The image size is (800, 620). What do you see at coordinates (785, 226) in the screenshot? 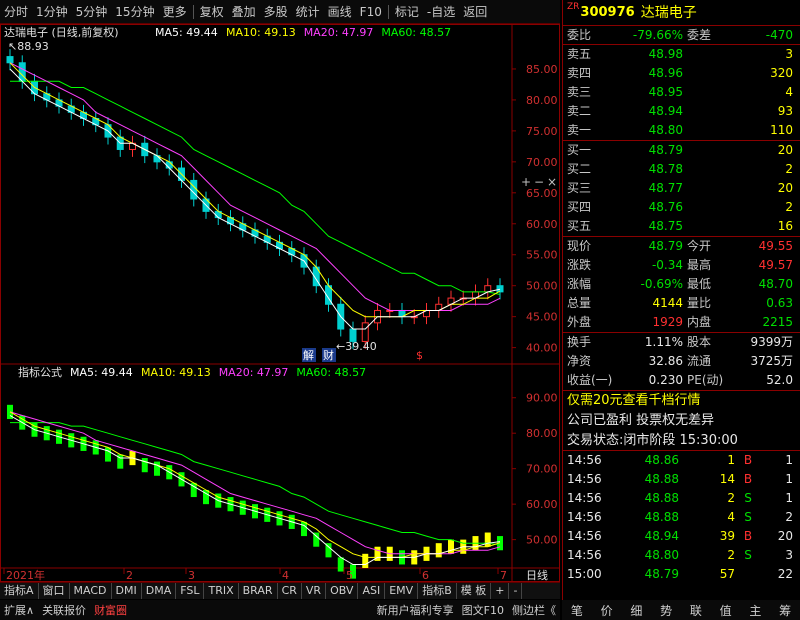
I see `order-volume: 16` at bounding box center [785, 226].